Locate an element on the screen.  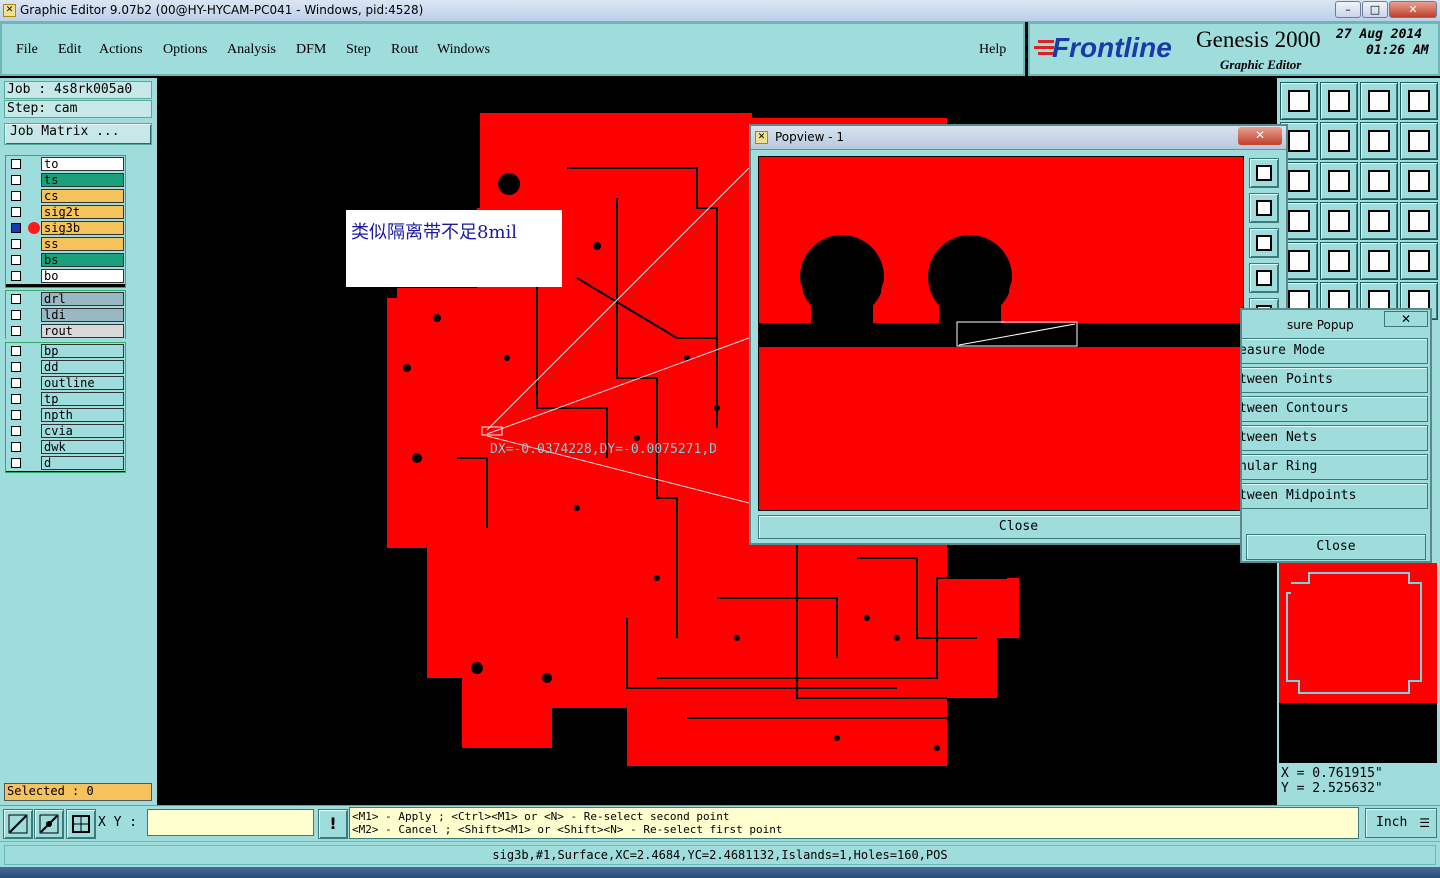
layer-row-bo: bo is located at coordinates (65, 276).